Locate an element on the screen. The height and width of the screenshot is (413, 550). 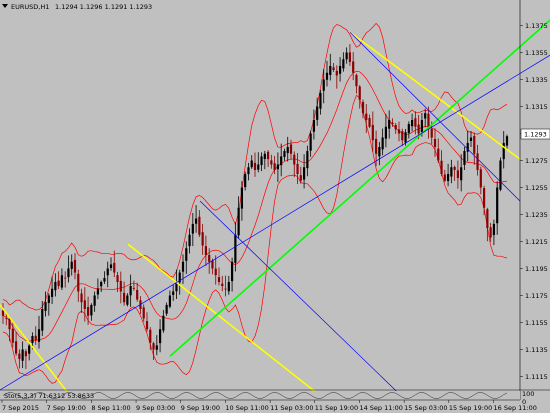
indicator-tick-100: 100 is located at coordinates (528, 394).